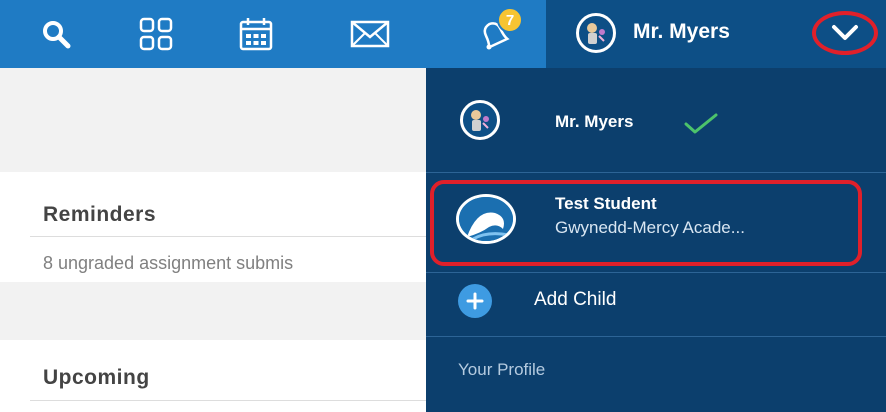 Image resolution: width=886 pixels, height=412 pixels. I want to click on bell-icon: 7, so click(498, 30).